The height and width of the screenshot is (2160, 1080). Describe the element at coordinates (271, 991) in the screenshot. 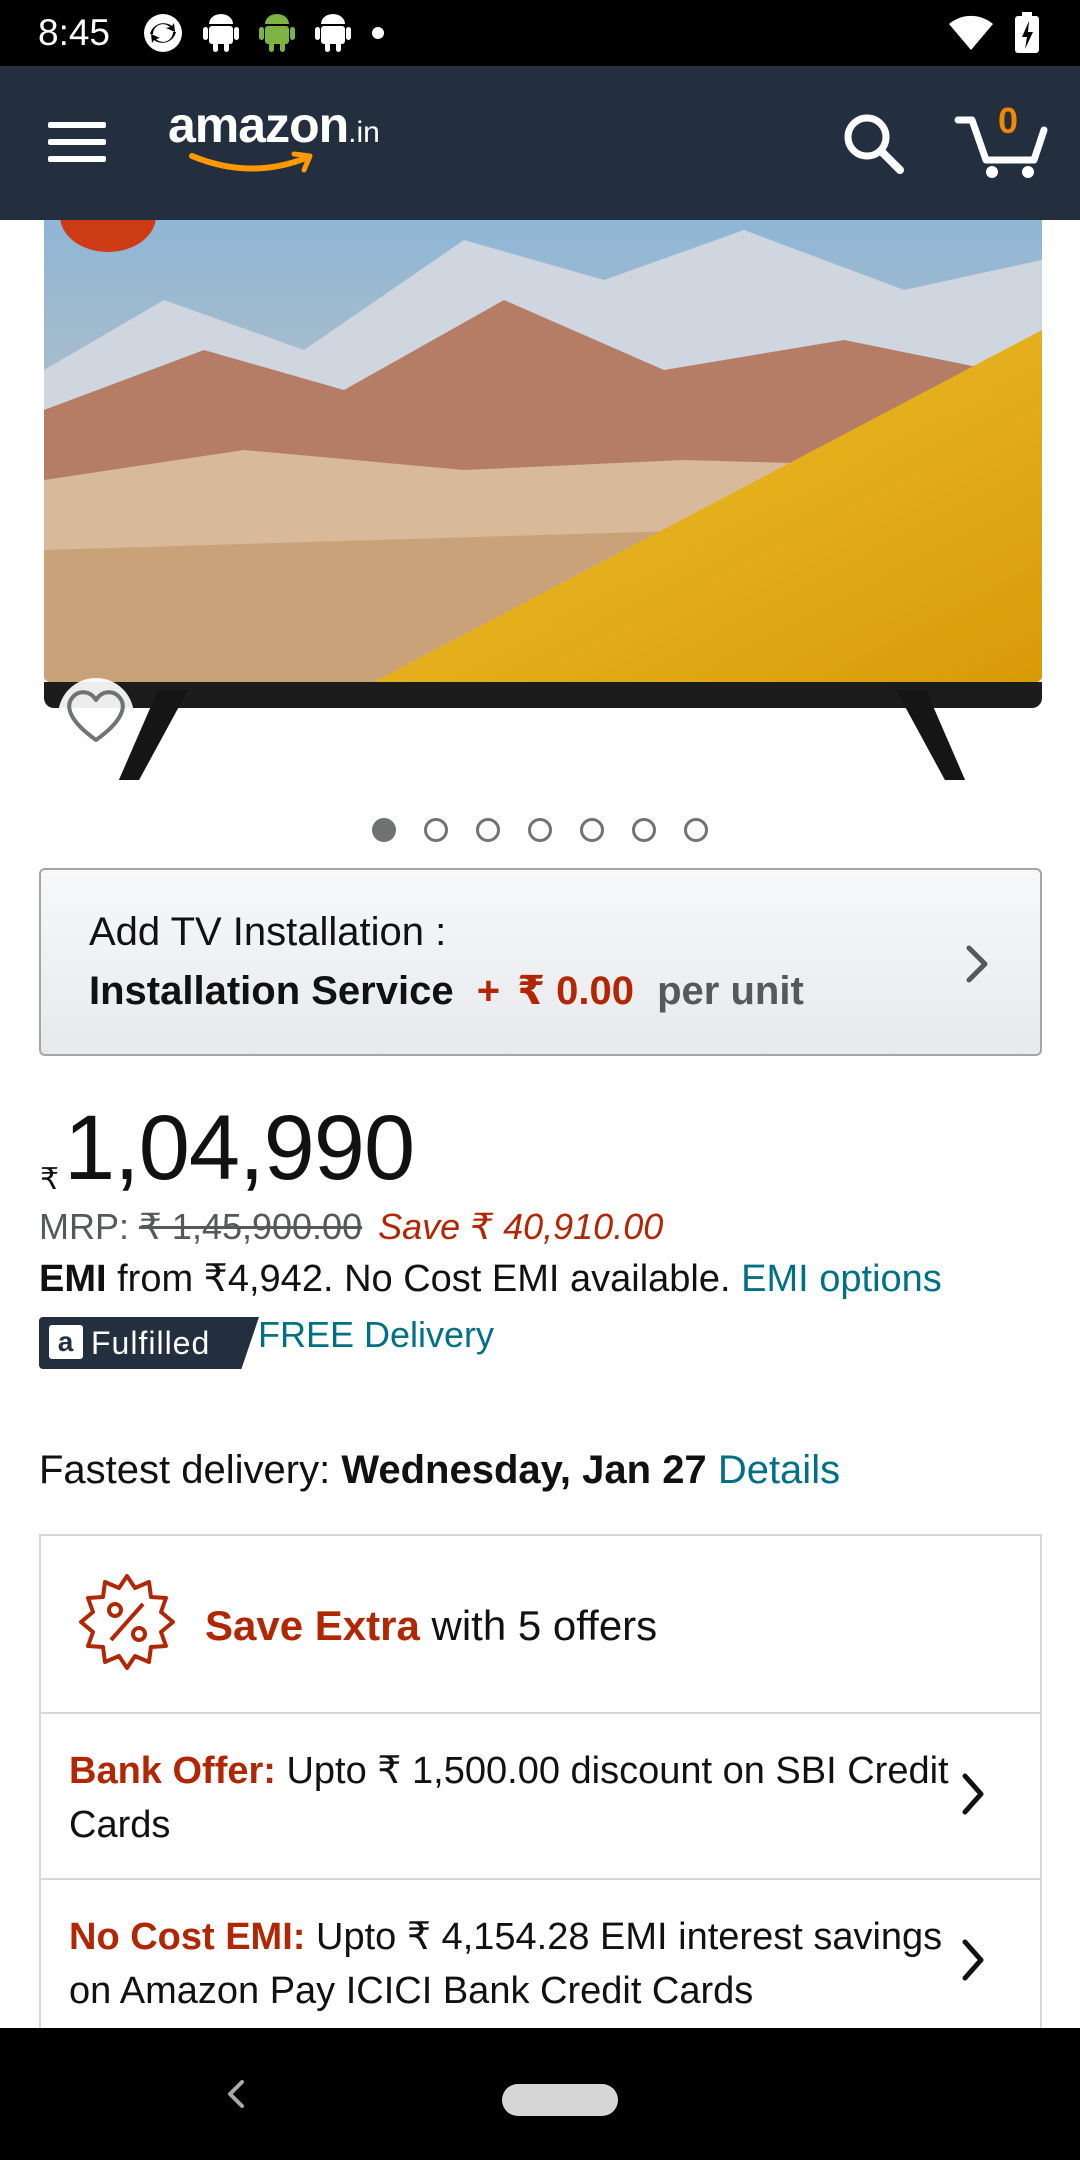

I see `installation-service-label: Installation Service` at that location.